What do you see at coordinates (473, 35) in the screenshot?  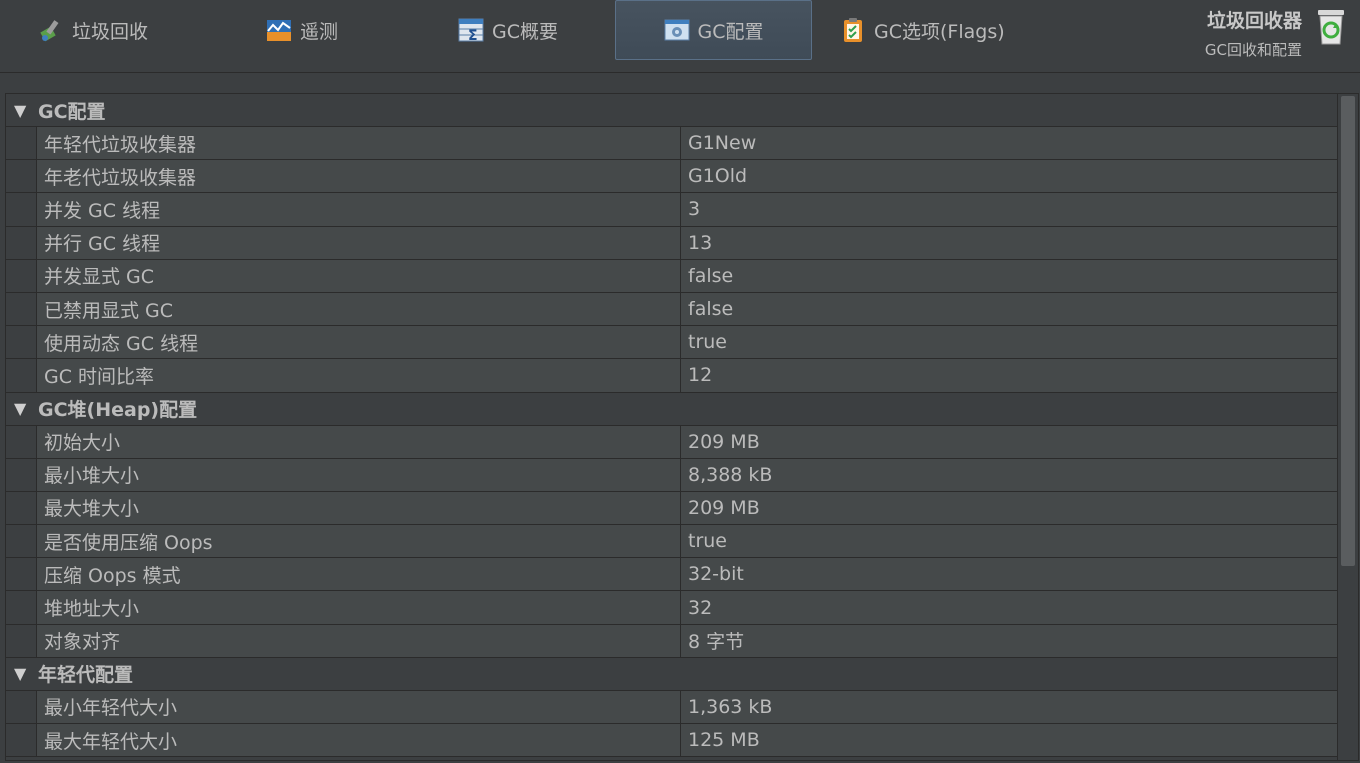 I see `svg-text: Σ` at bounding box center [473, 35].